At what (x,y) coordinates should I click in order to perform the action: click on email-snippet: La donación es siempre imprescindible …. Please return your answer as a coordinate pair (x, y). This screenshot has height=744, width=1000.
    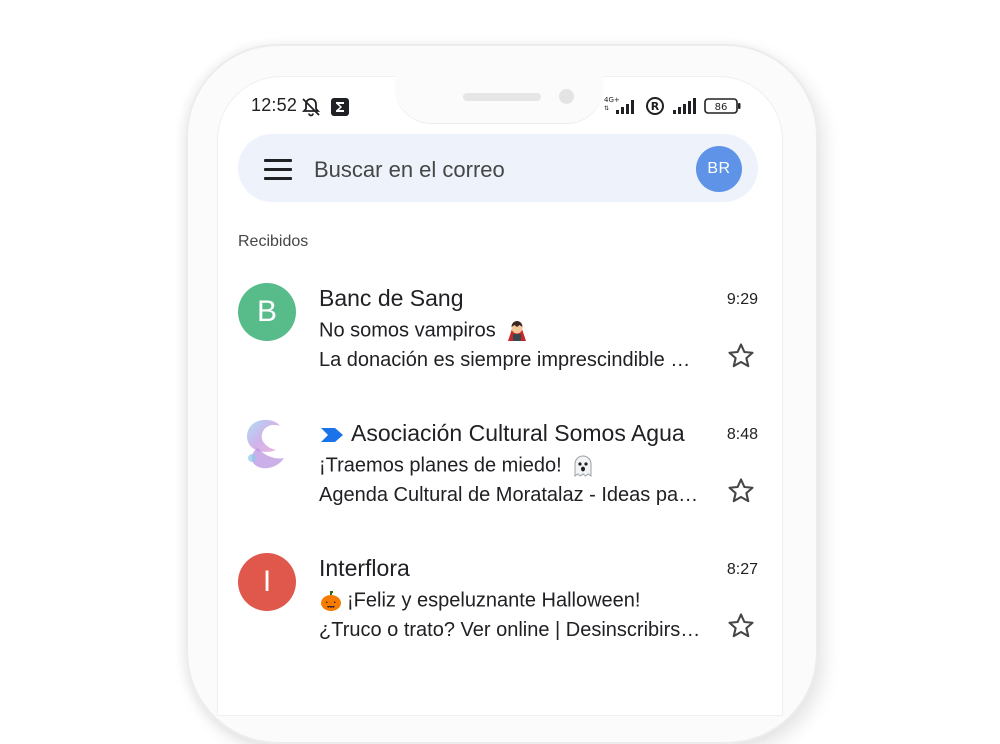
    Looking at the image, I should click on (505, 360).